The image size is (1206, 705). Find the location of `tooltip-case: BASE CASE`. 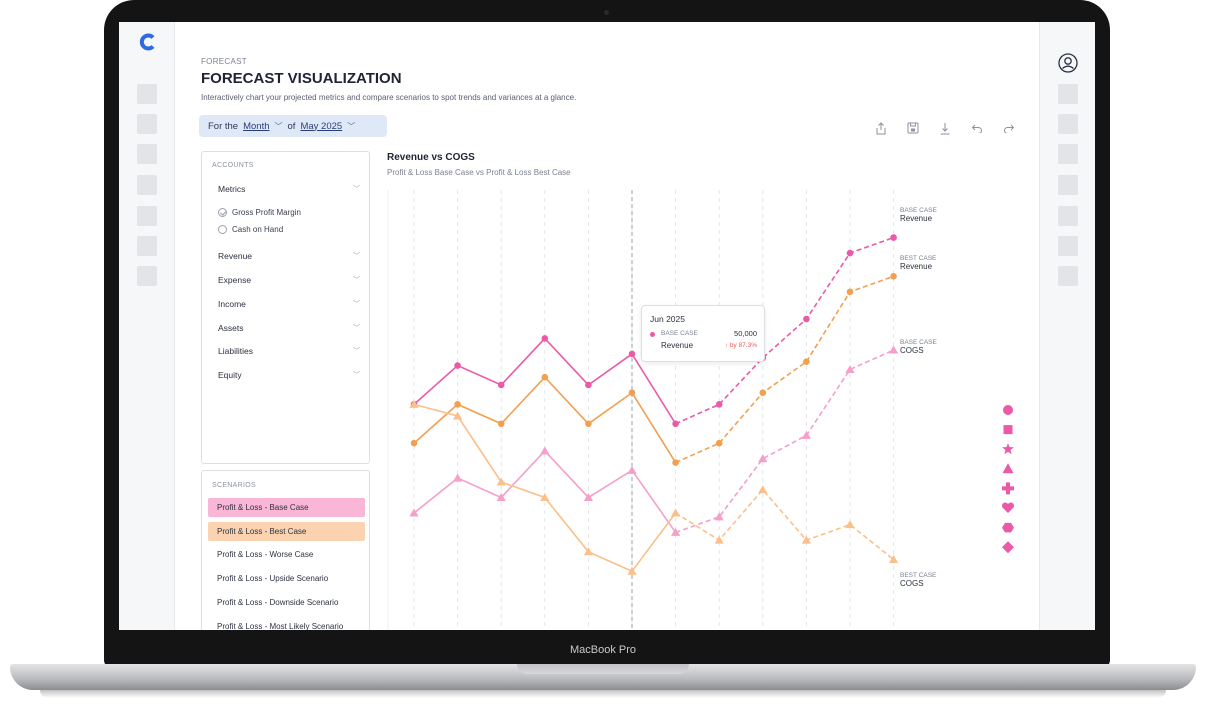

tooltip-case: BASE CASE is located at coordinates (679, 333).